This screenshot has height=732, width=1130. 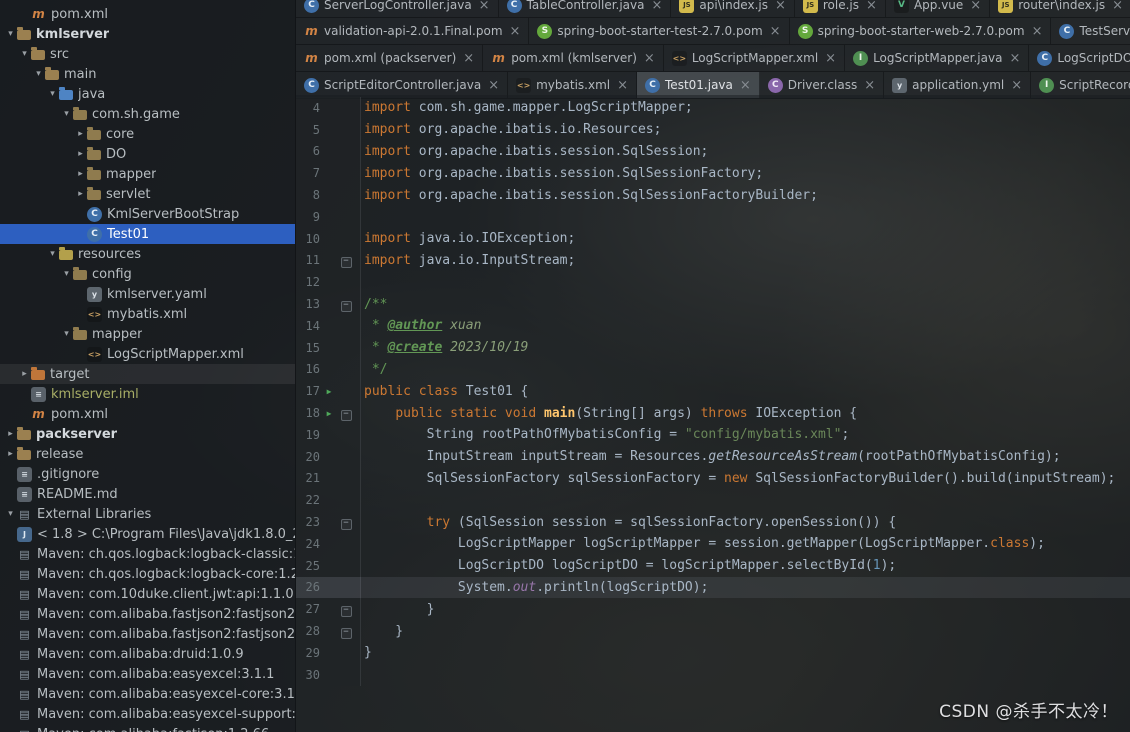 I want to click on code-line: 16 */, so click(x=713, y=369).